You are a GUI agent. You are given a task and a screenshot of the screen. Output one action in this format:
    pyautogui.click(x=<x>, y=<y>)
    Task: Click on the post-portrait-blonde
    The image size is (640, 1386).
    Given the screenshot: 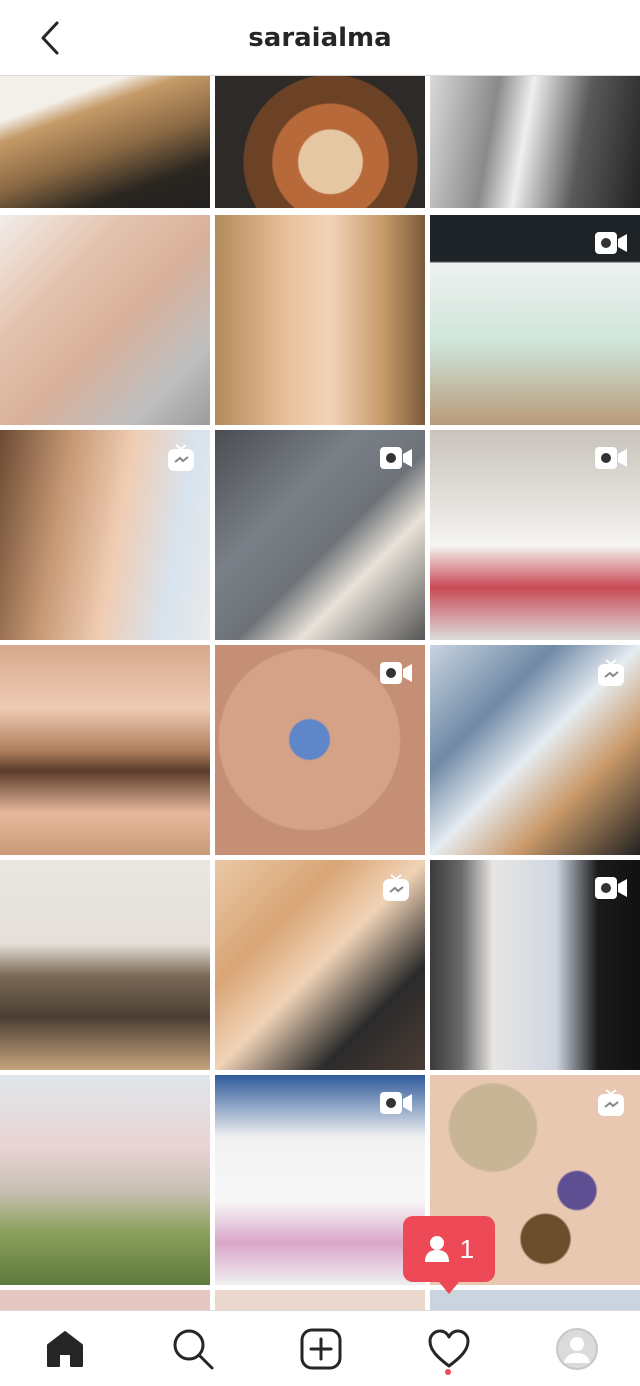 What is the action you would take?
    pyautogui.click(x=105, y=142)
    